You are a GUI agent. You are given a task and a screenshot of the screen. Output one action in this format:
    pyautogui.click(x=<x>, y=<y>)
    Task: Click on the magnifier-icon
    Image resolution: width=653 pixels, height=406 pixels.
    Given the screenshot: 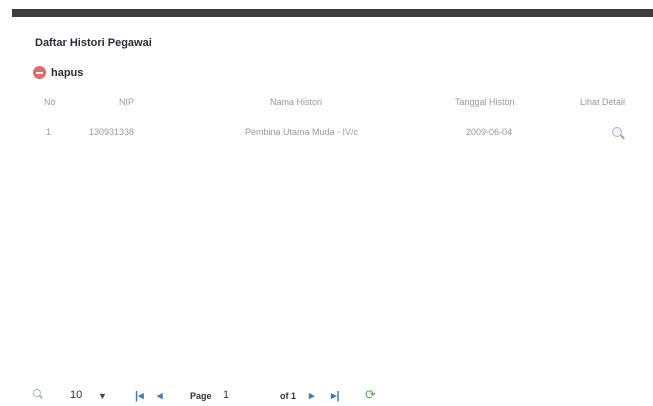 What is the action you would take?
    pyautogui.click(x=617, y=132)
    